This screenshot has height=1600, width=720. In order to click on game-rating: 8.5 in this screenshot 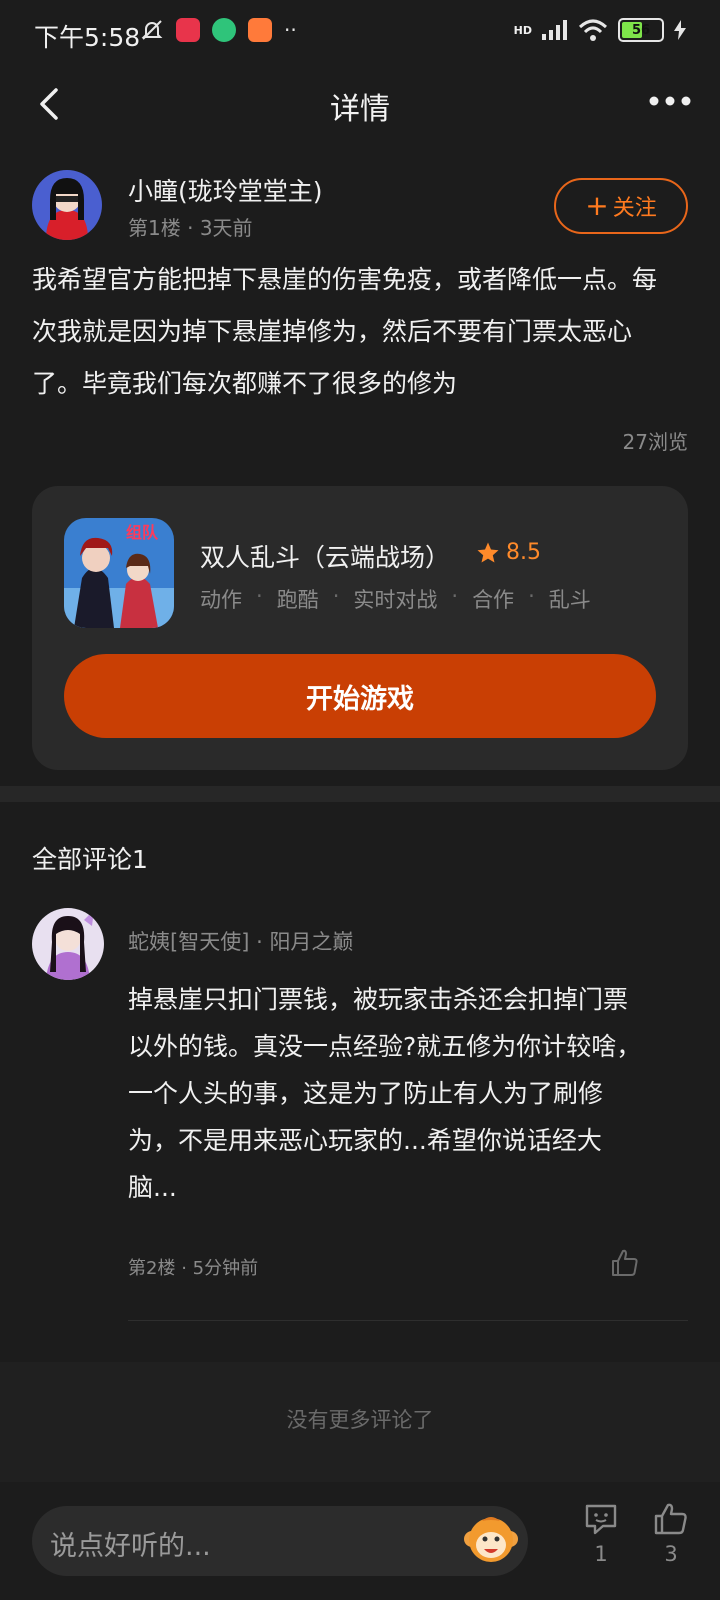, I will do `click(508, 552)`.